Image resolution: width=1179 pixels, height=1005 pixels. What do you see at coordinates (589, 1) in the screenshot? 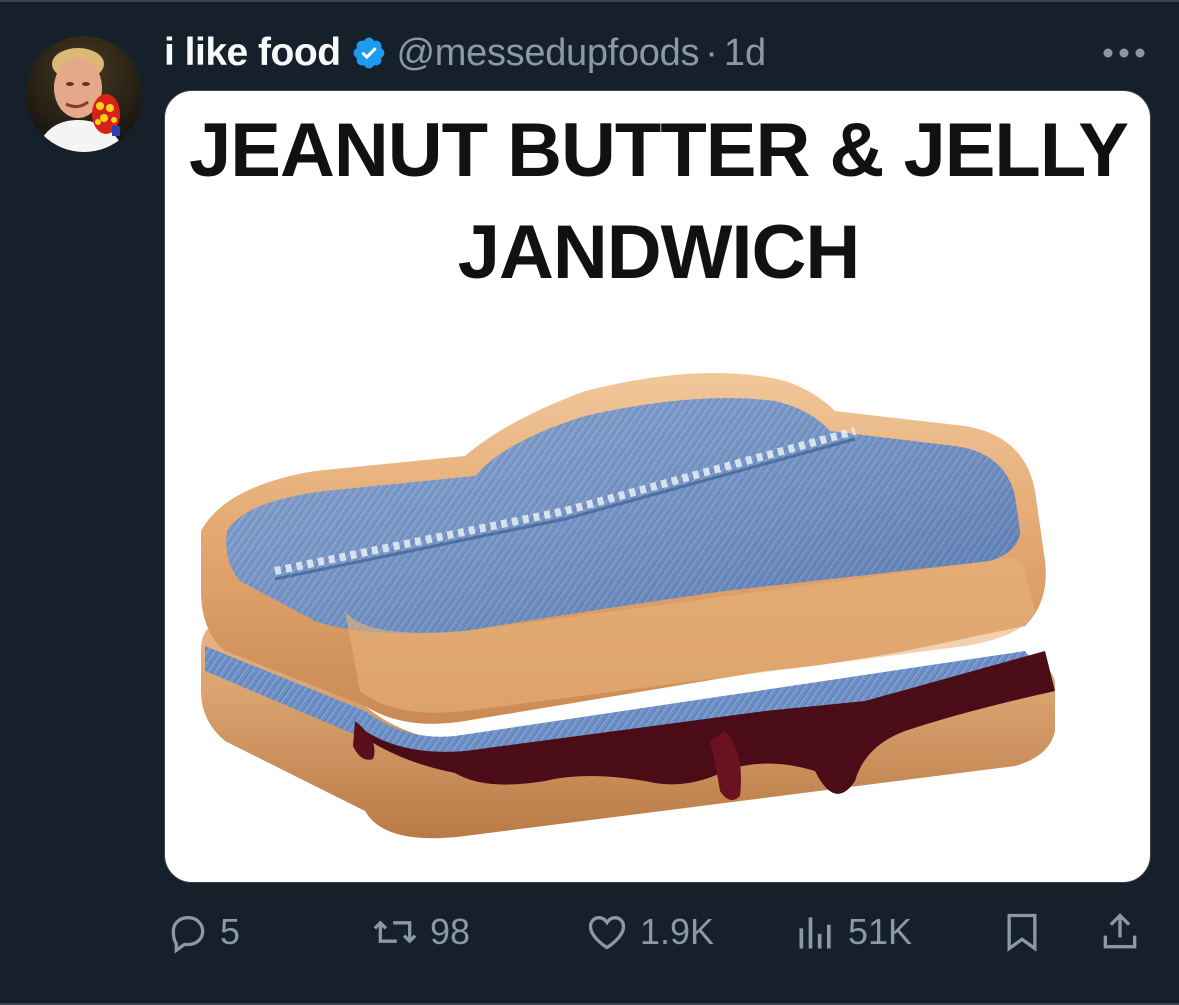
I see `divider-top` at bounding box center [589, 1].